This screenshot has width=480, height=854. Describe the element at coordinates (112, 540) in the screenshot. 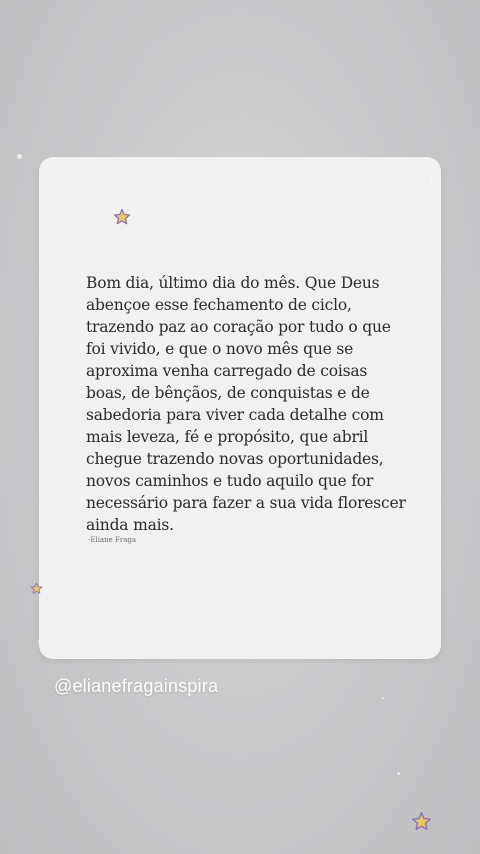

I see `quote-author: -Eliane Fraga` at that location.